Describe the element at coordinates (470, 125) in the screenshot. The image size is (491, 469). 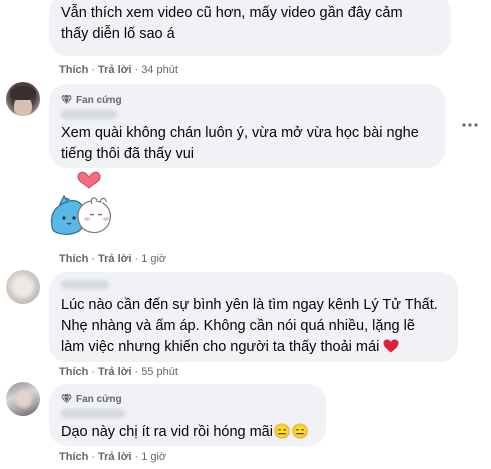
I see `more-options-icon` at that location.